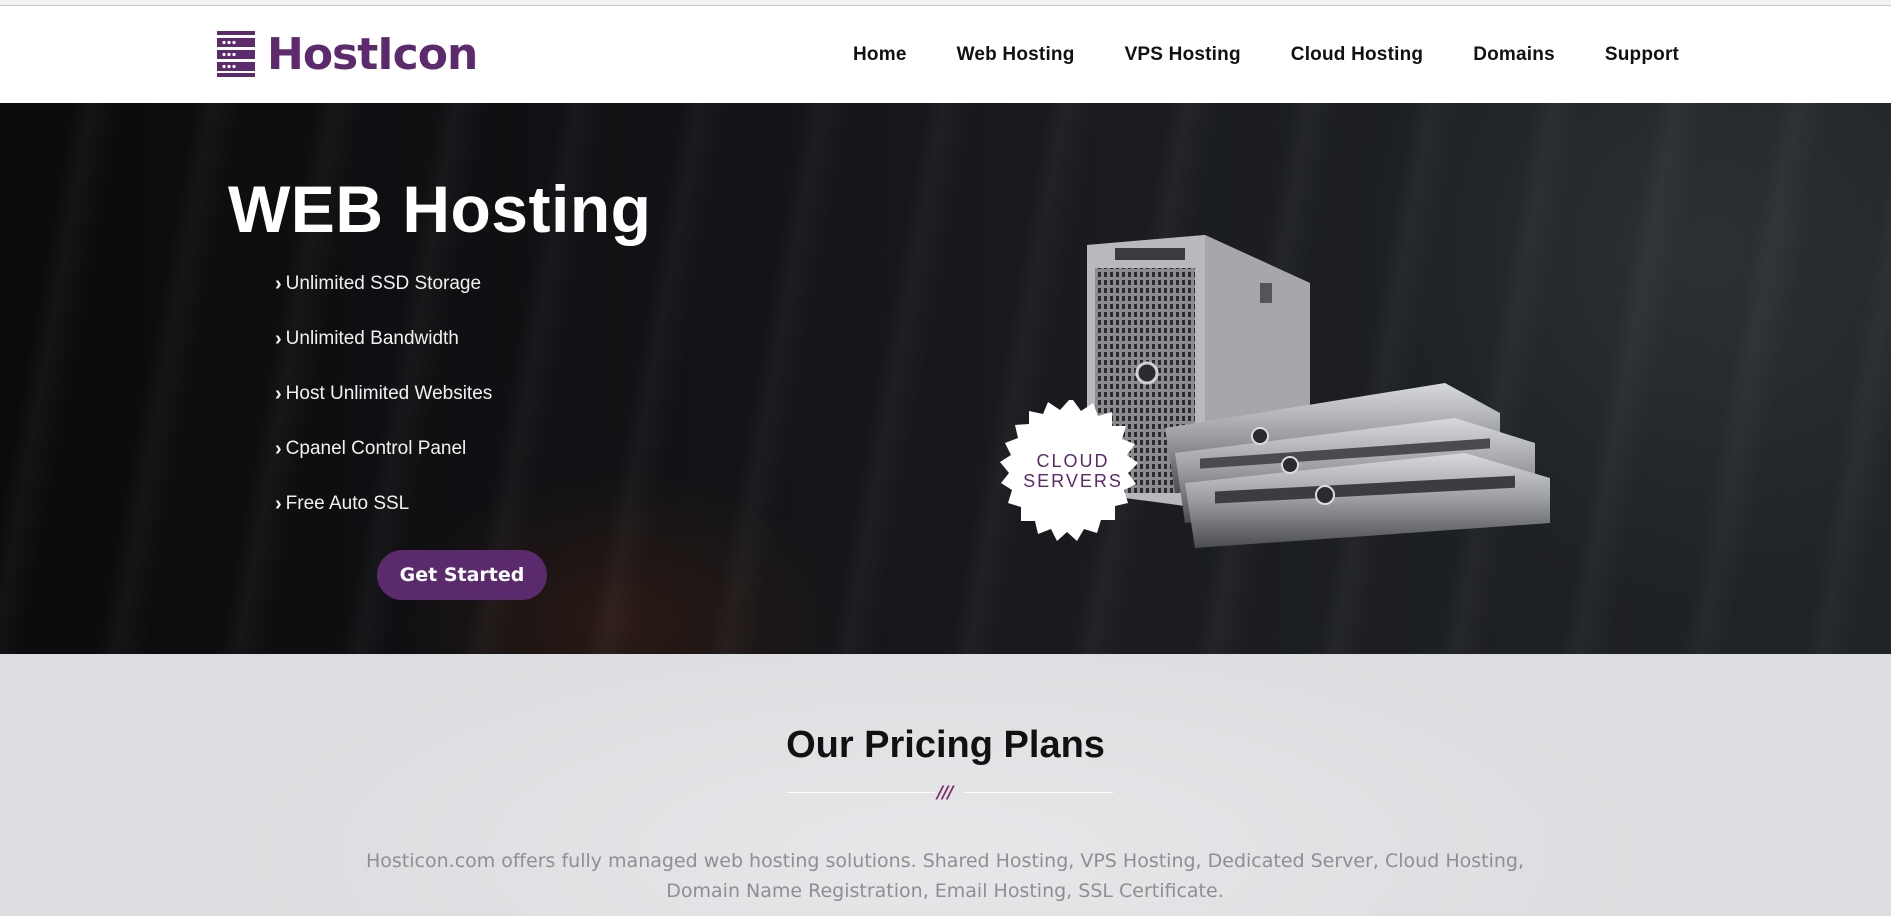  I want to click on feature-label: Unlimited SSD Storage, so click(383, 283).